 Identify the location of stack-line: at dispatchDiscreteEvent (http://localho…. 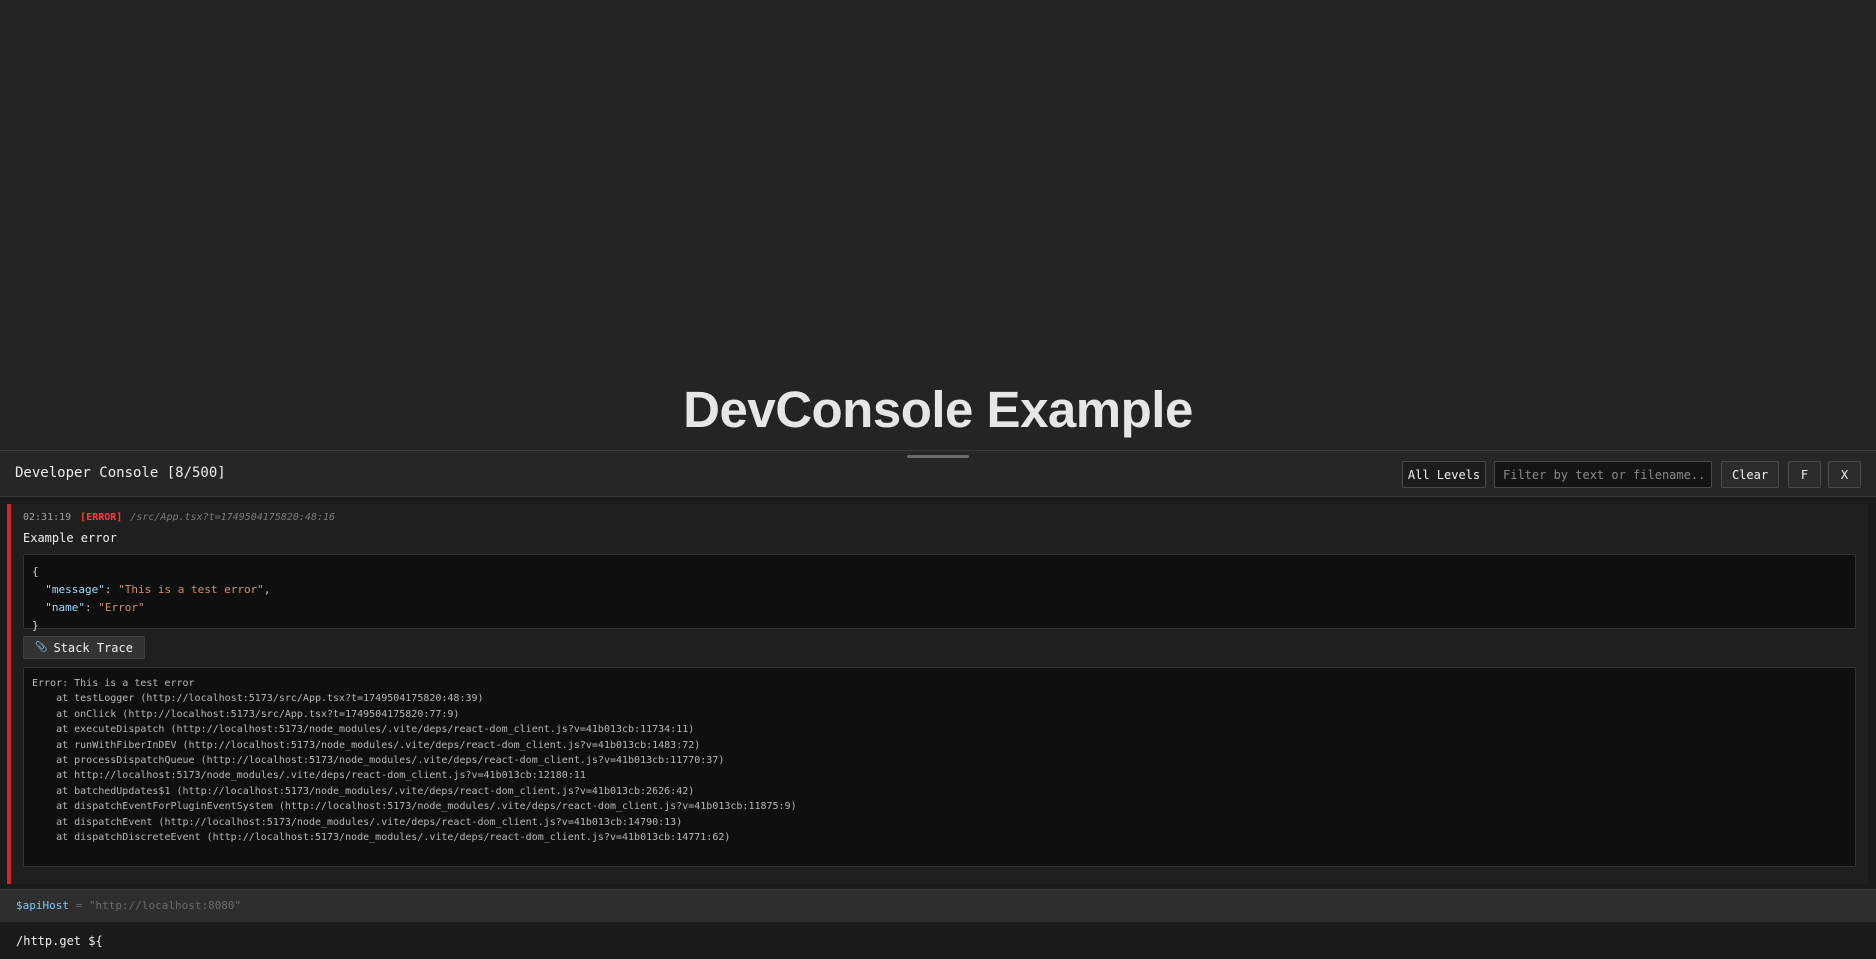
(381, 838).